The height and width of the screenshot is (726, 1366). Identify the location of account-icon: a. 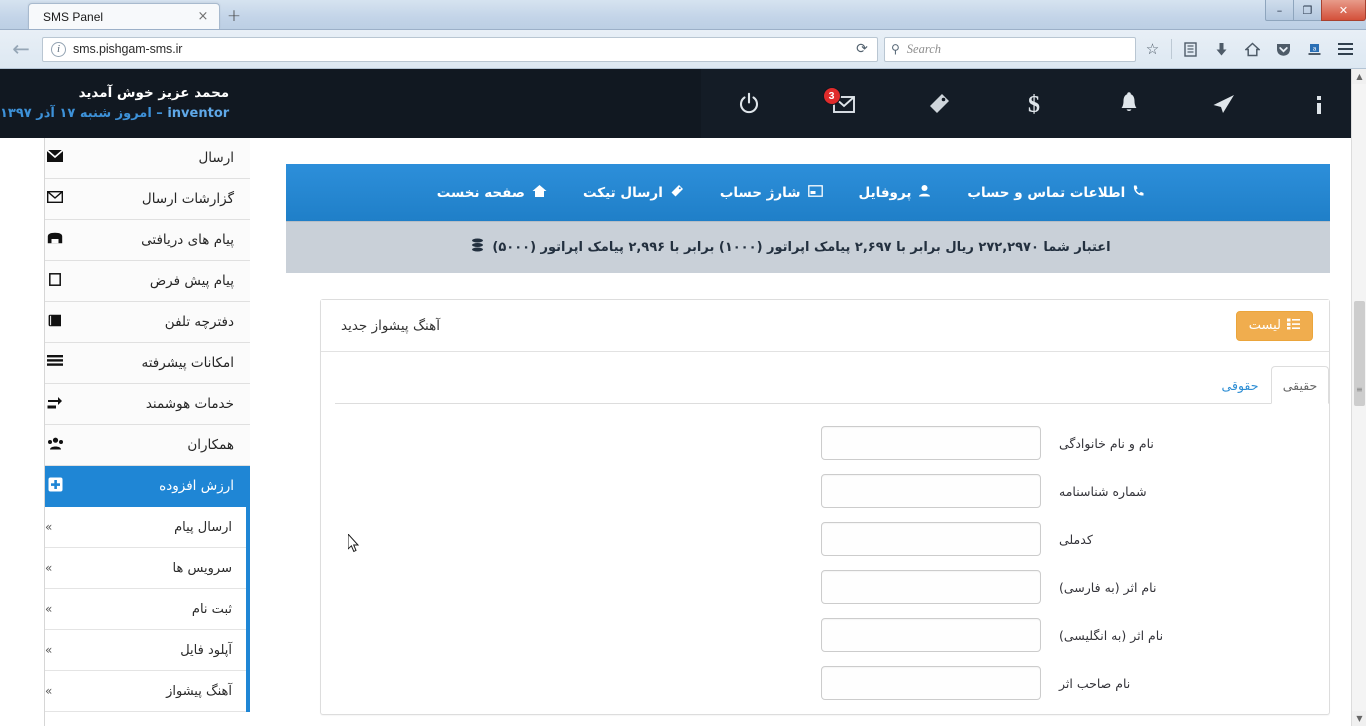
(1314, 49).